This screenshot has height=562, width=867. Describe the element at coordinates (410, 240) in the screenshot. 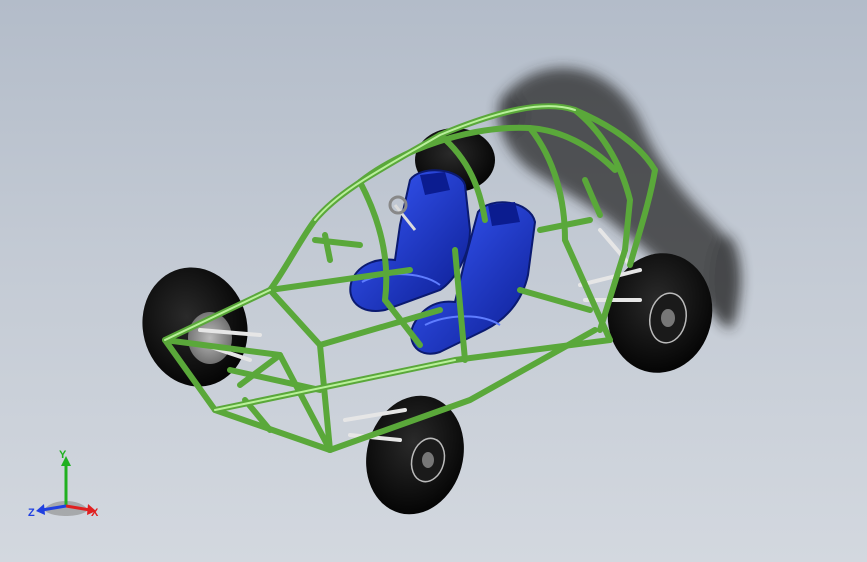

I see `driver-seat` at that location.